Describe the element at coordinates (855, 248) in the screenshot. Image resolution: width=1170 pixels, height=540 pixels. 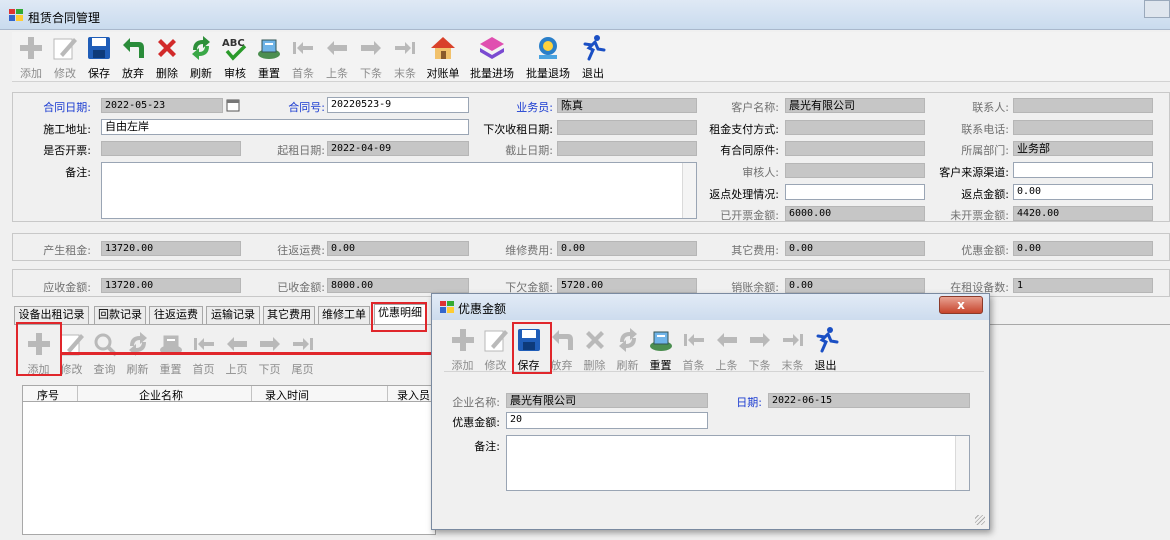
I see `other-fee-field: 0.00` at that location.